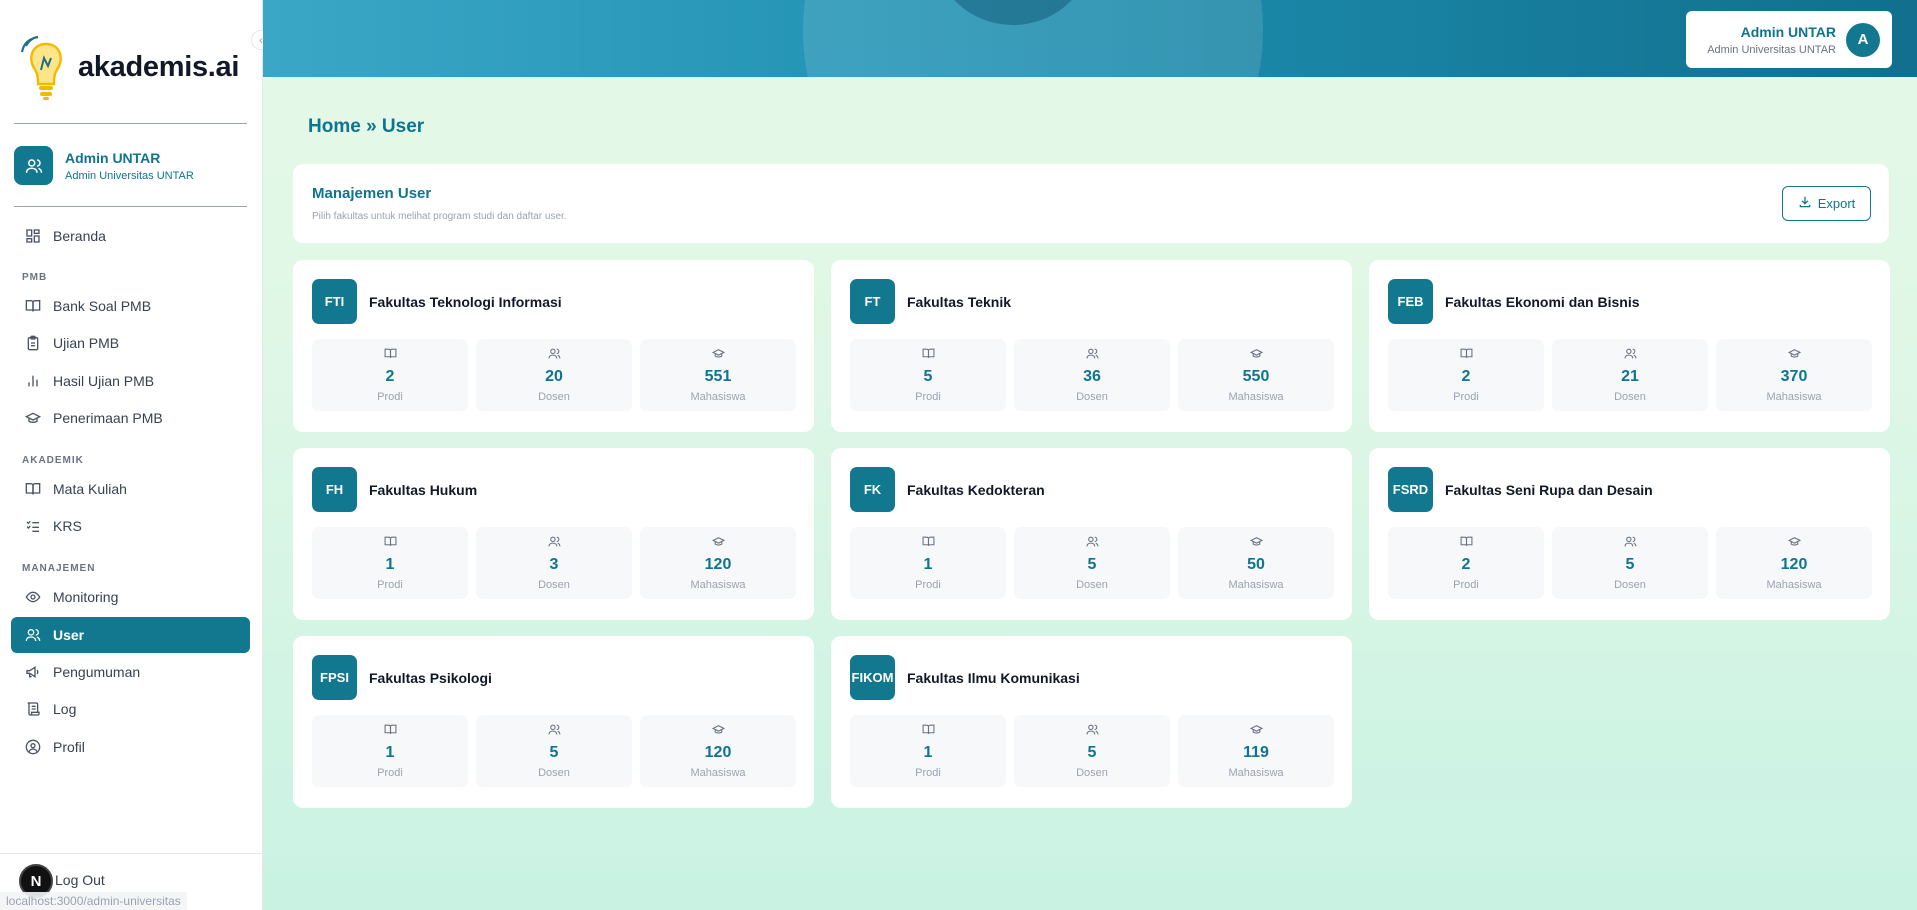 Image resolution: width=1917 pixels, height=910 pixels. Describe the element at coordinates (130, 236) in the screenshot. I see `sidebar-item-beranda: Beranda` at that location.